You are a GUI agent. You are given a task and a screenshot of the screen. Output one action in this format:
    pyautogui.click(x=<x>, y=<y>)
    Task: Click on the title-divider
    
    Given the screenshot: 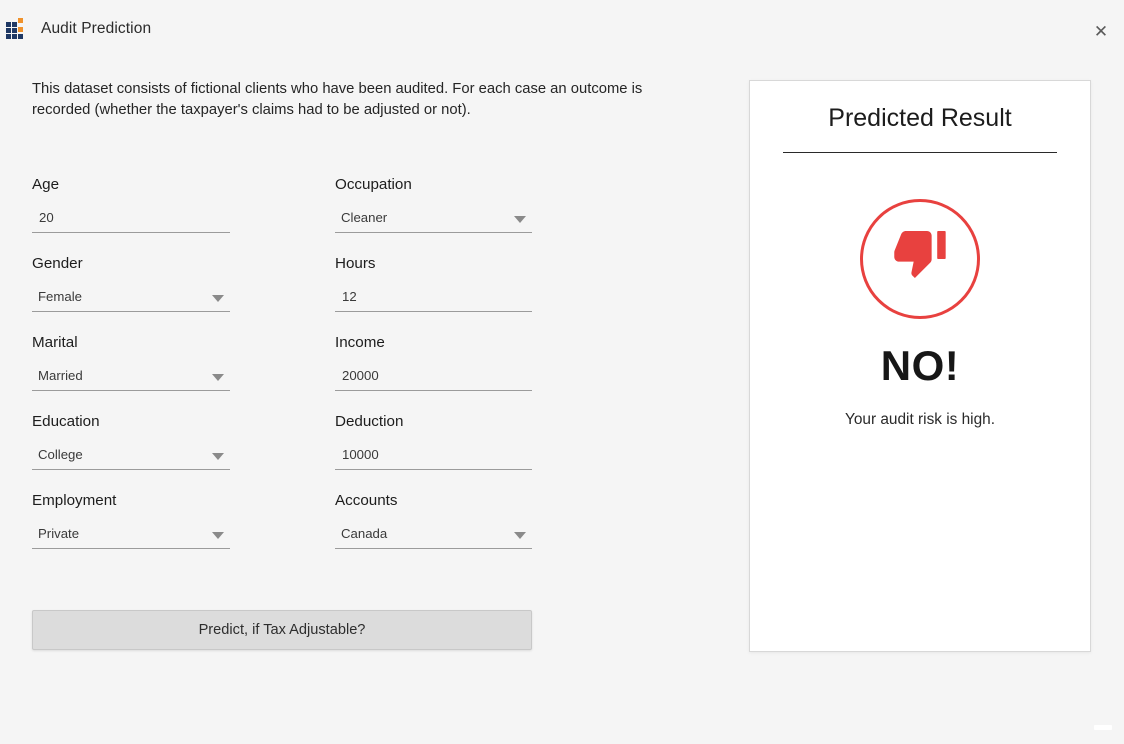 What is the action you would take?
    pyautogui.click(x=920, y=152)
    